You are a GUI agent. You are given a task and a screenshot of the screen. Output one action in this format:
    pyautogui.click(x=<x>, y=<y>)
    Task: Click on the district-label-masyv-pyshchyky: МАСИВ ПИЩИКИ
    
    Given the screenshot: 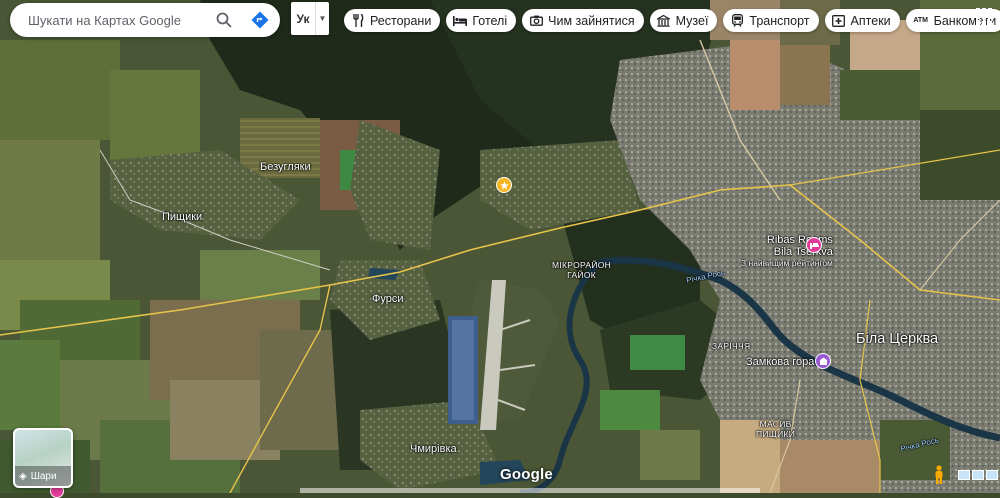 What is the action you would take?
    pyautogui.click(x=775, y=429)
    